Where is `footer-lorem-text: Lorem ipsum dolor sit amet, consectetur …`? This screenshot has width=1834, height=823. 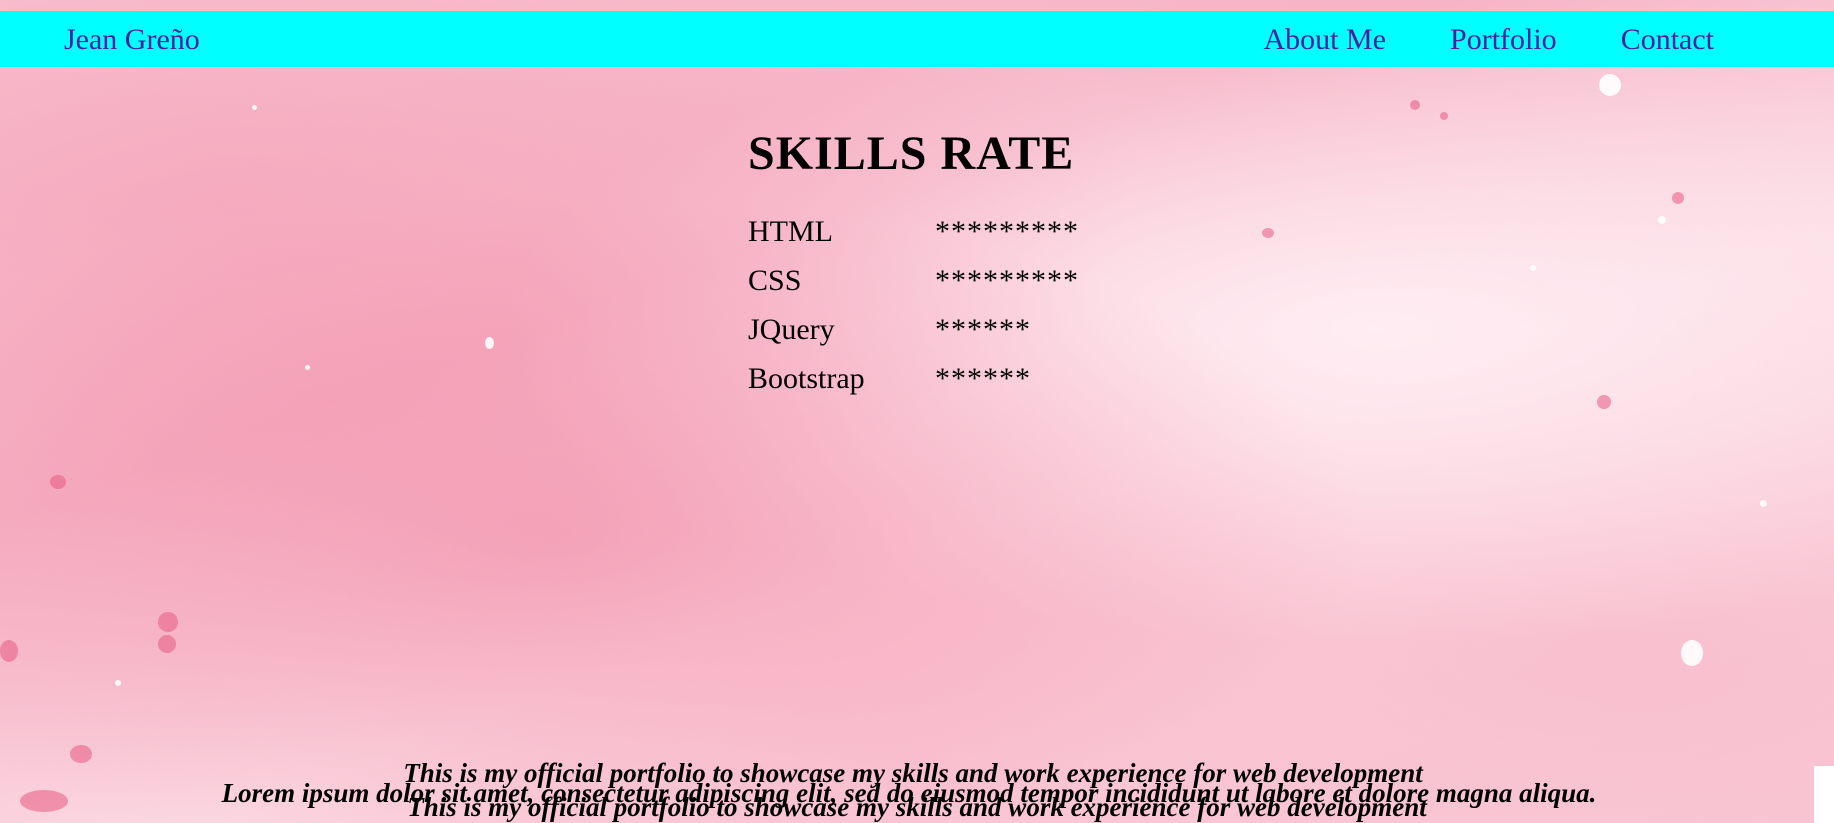 footer-lorem-text: Lorem ipsum dolor sit amet, consectetur … is located at coordinates (909, 793).